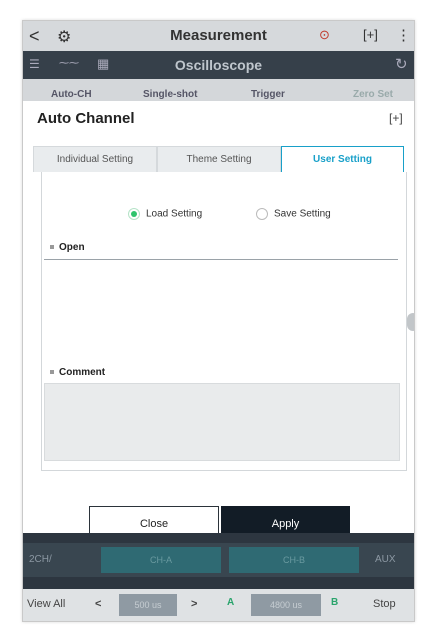 This screenshot has height=630, width=425. What do you see at coordinates (72, 247) in the screenshot?
I see `section-open-label: Open` at bounding box center [72, 247].